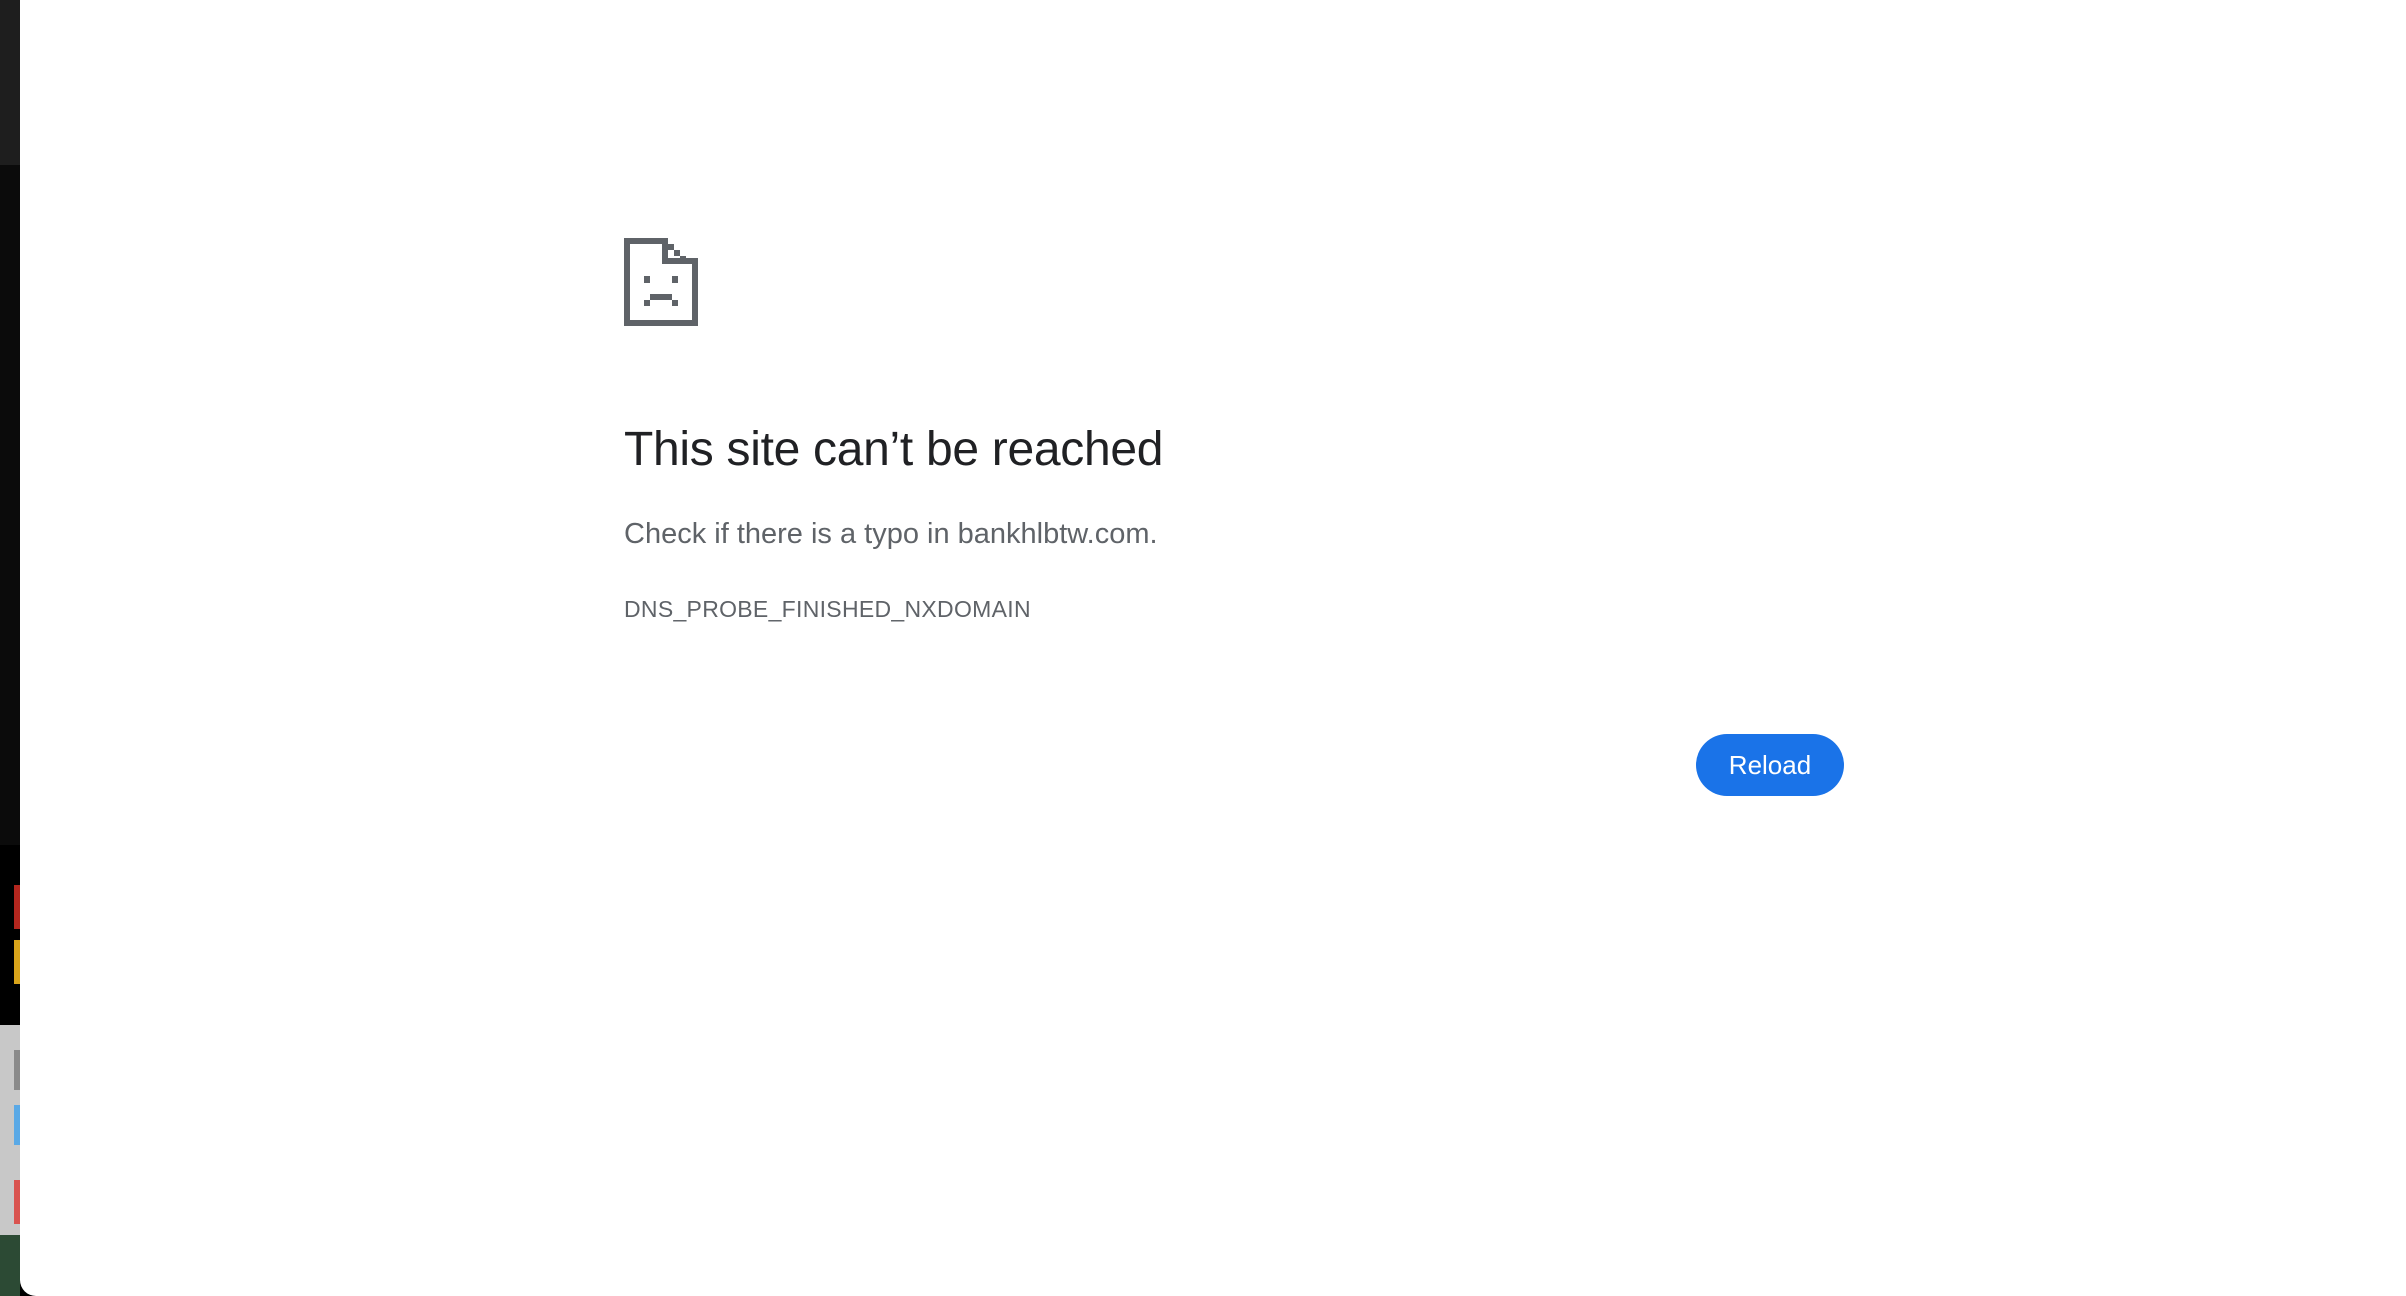  Describe the element at coordinates (1770, 765) in the screenshot. I see `reload-button: Reload` at that location.